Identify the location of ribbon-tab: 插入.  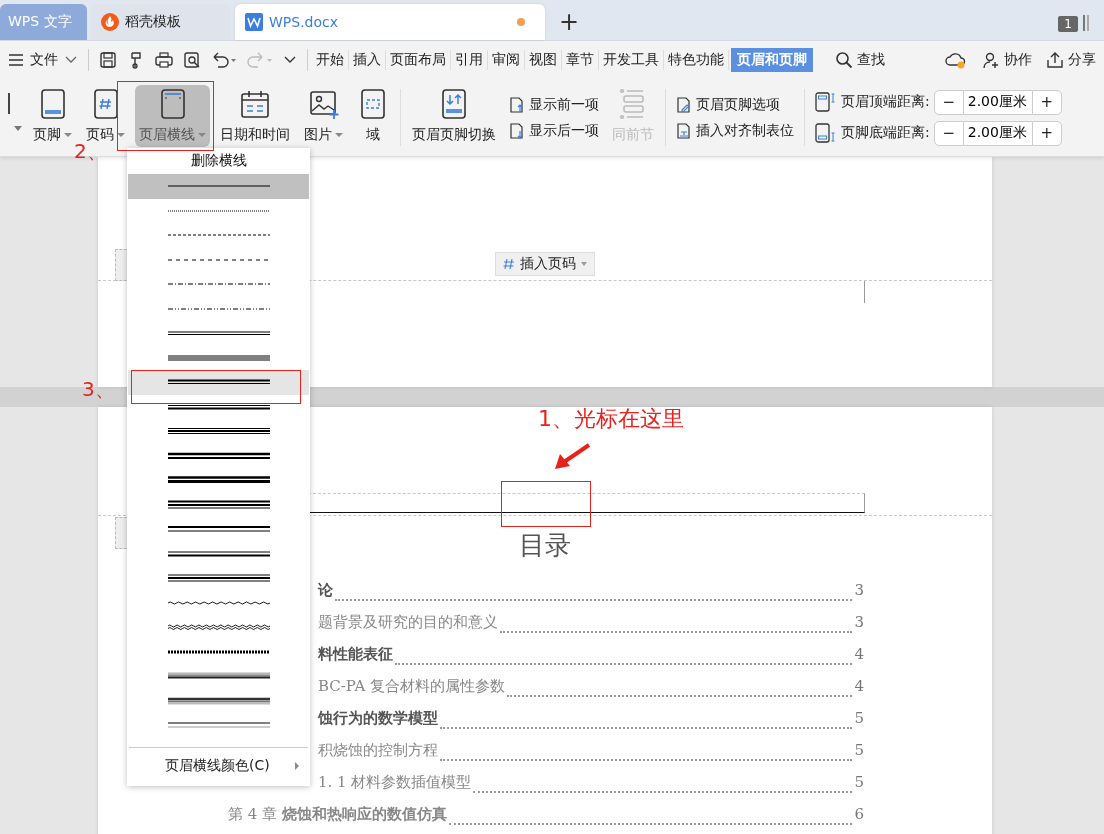
(367, 60).